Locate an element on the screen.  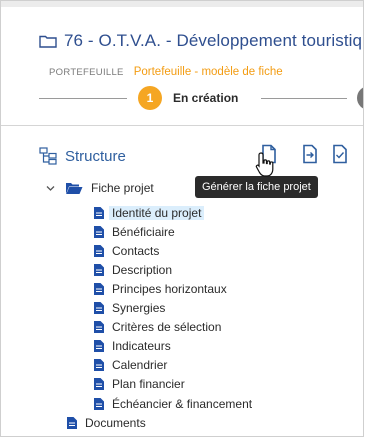
tree-node-documents: Documents is located at coordinates (106, 423).